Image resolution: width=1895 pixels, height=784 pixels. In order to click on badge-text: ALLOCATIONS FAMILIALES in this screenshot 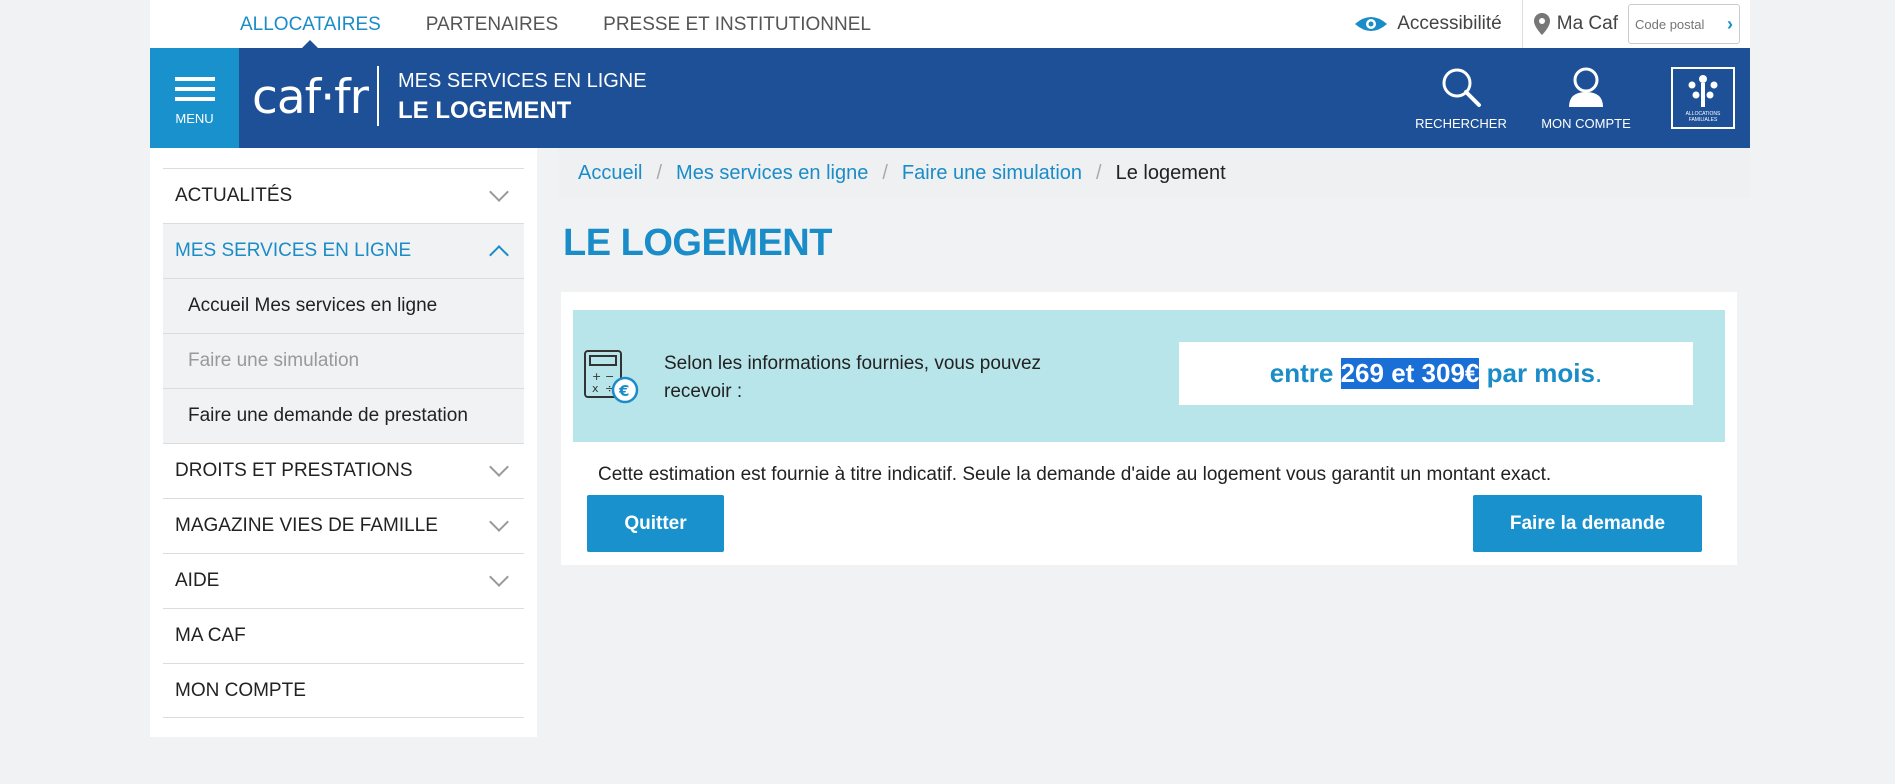, I will do `click(1703, 117)`.